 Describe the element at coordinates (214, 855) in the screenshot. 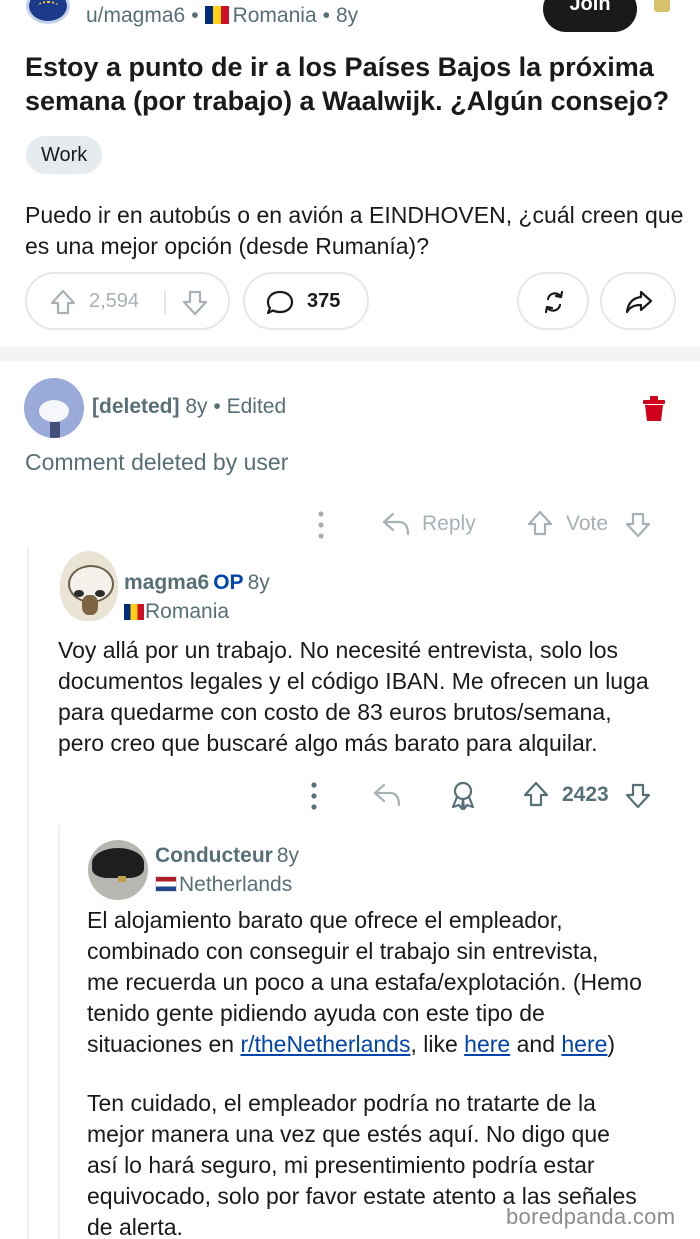

I see `comment-author: Conducteur` at that location.